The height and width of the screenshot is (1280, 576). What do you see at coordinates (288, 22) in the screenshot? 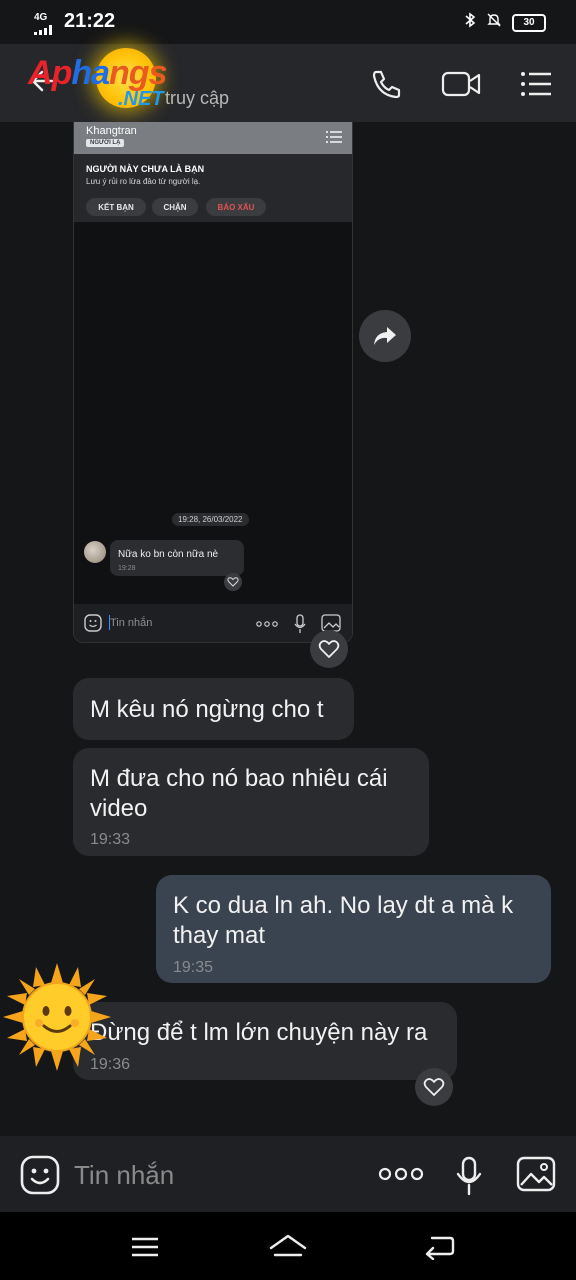
I see `status-bar: 4G 21:22 30` at bounding box center [288, 22].